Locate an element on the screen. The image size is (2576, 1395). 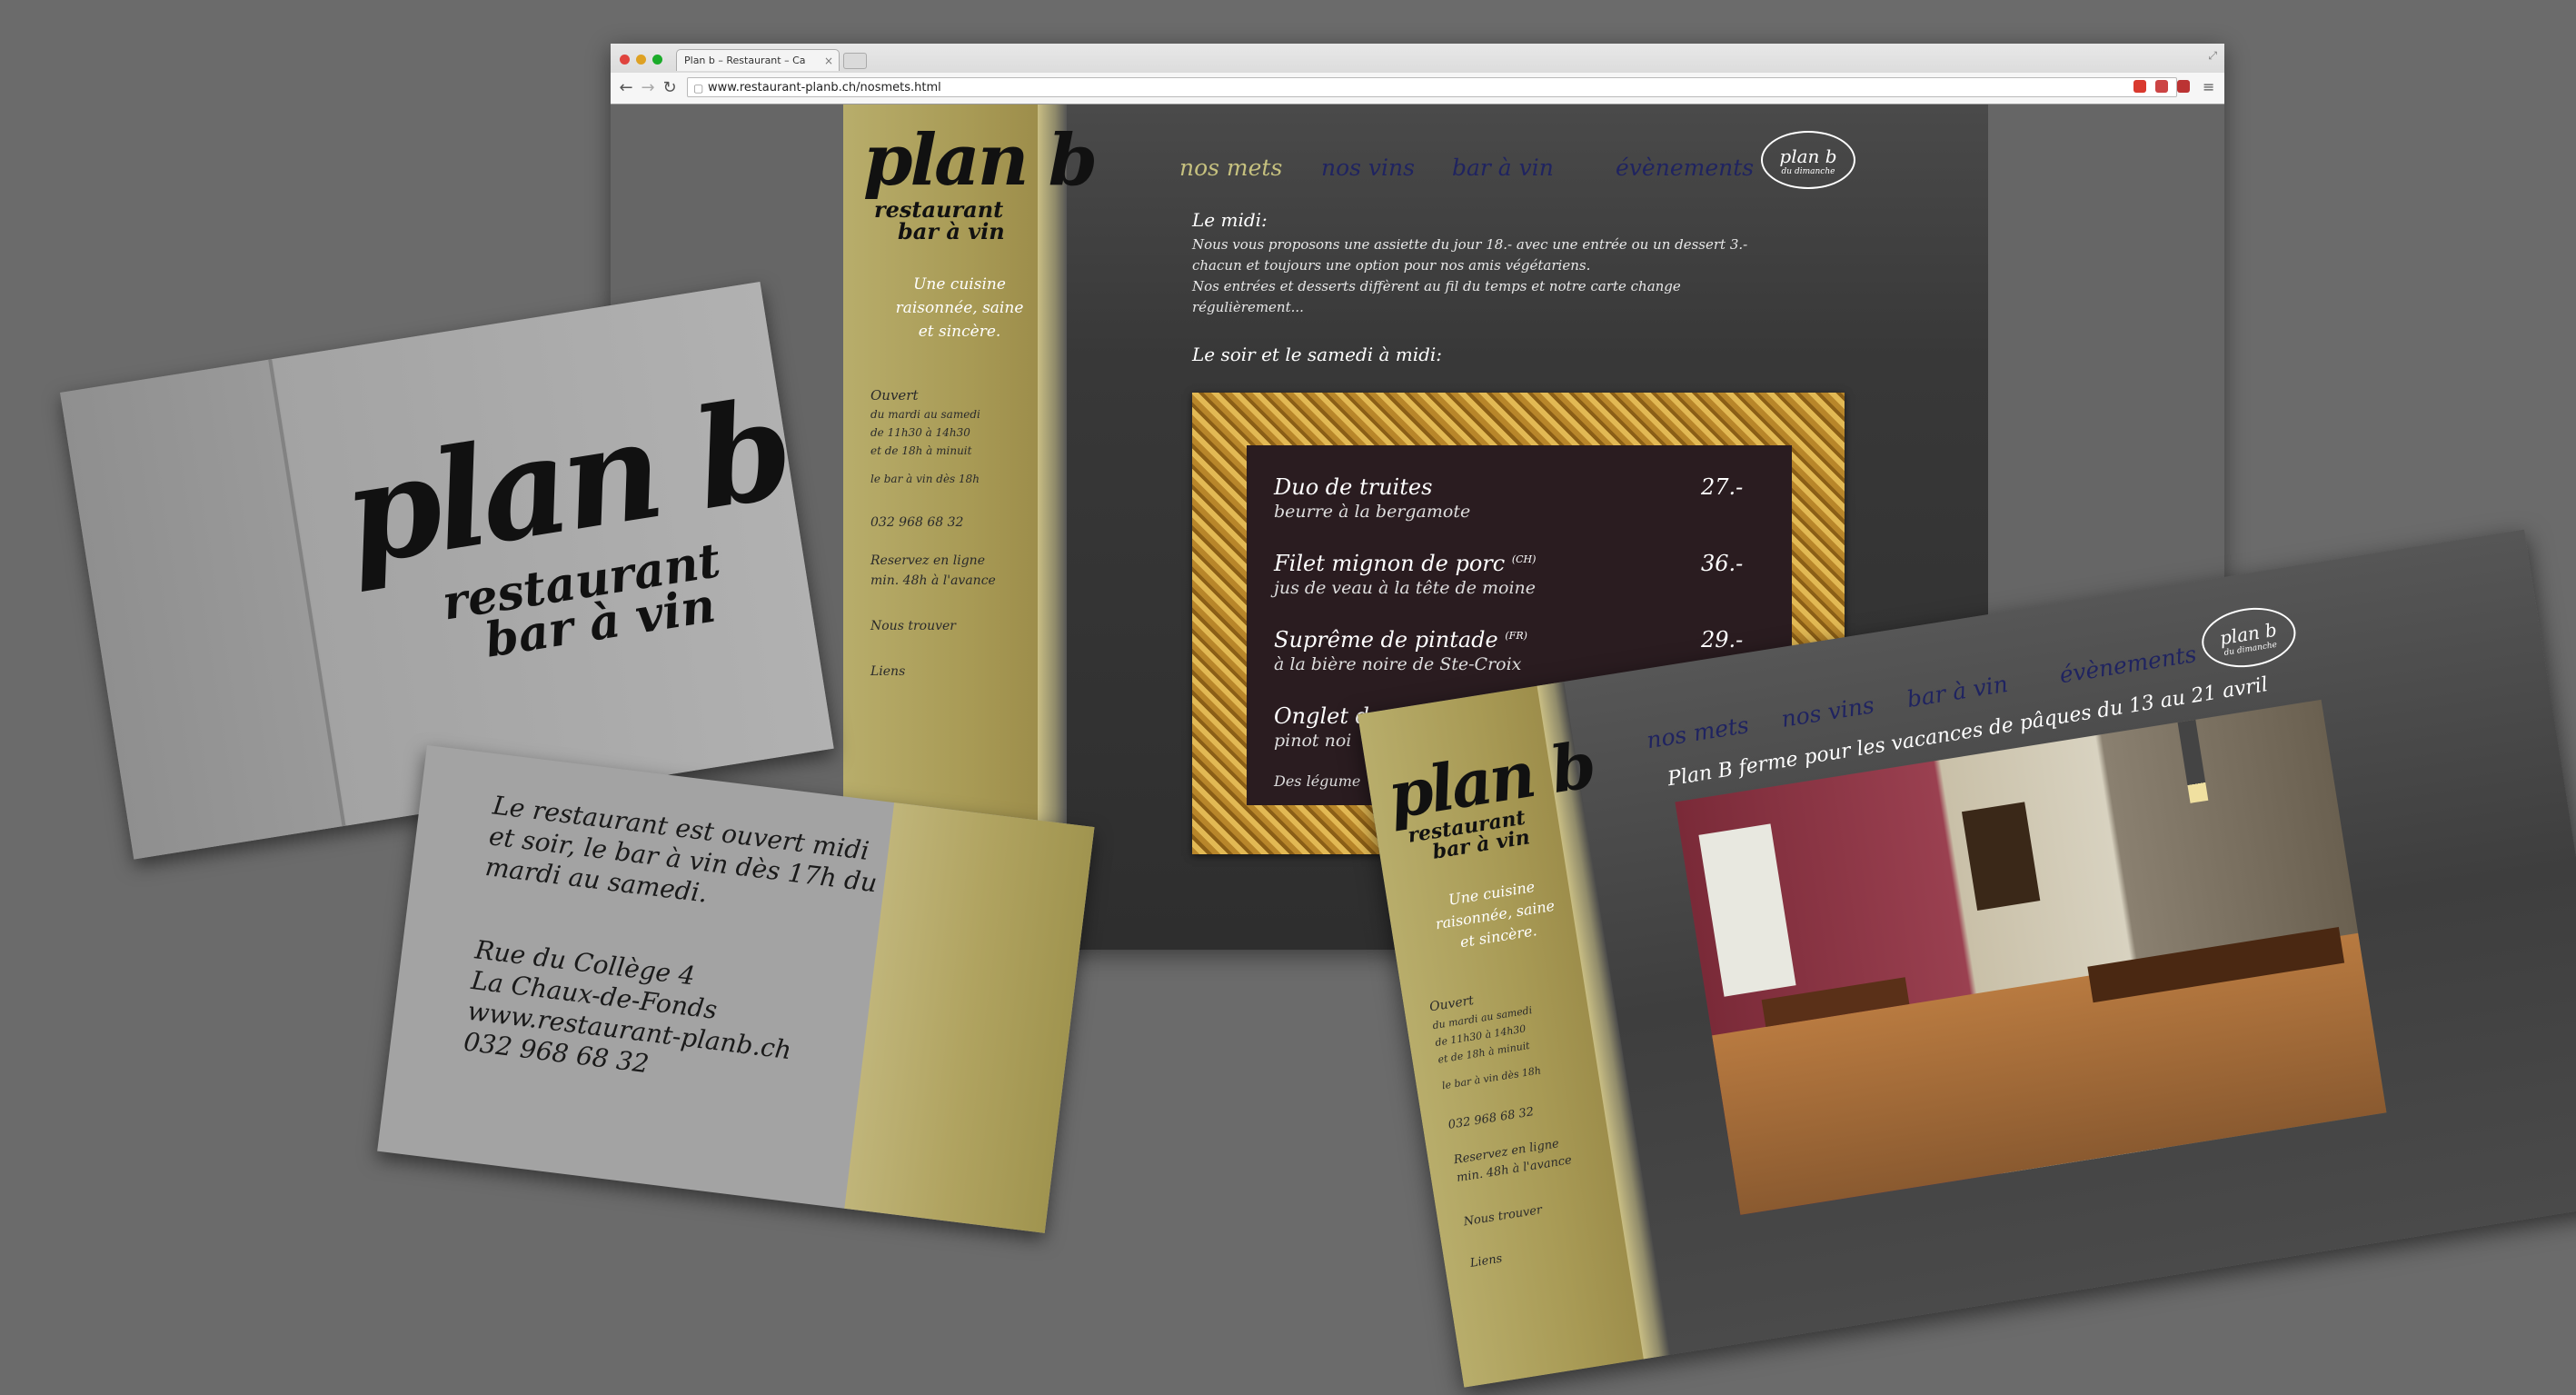
address-bar: ▢ www.restaurant-planb.ch/nosmets.html ☆ is located at coordinates (1432, 87).